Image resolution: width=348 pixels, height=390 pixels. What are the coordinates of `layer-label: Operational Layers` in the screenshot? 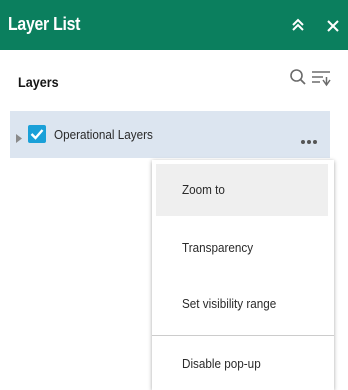 It's located at (103, 134).